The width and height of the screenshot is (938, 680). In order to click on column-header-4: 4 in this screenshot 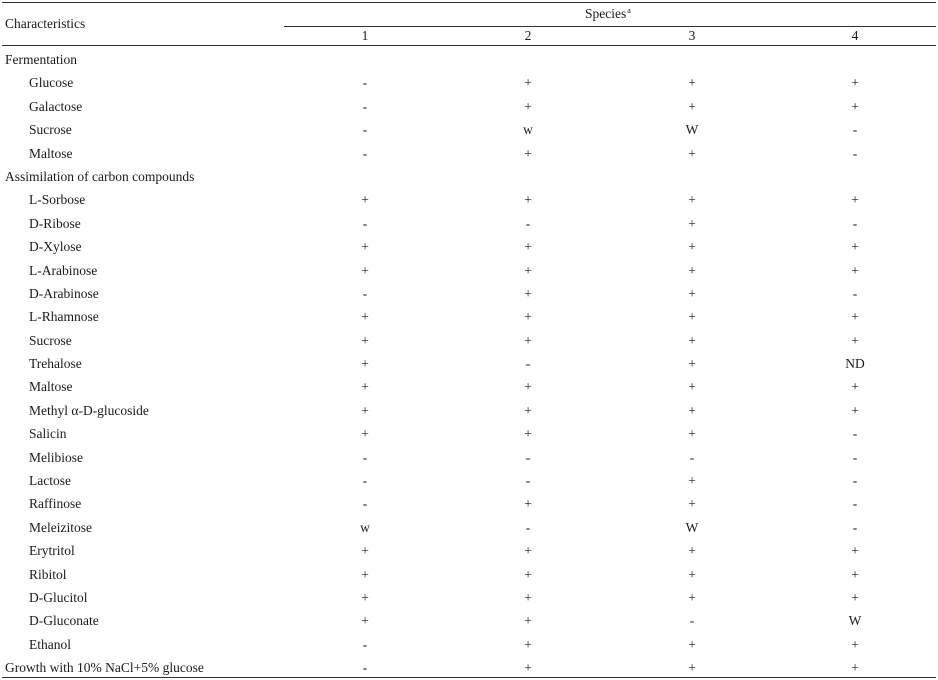, I will do `click(855, 35)`.